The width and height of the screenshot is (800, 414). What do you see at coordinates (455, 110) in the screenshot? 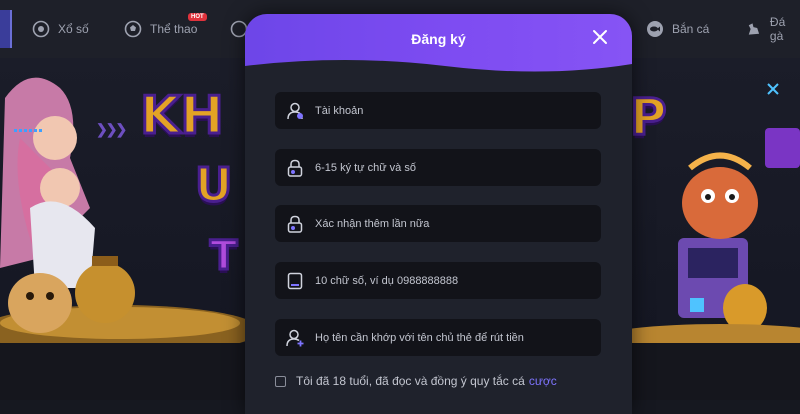
I see `username-input` at bounding box center [455, 110].